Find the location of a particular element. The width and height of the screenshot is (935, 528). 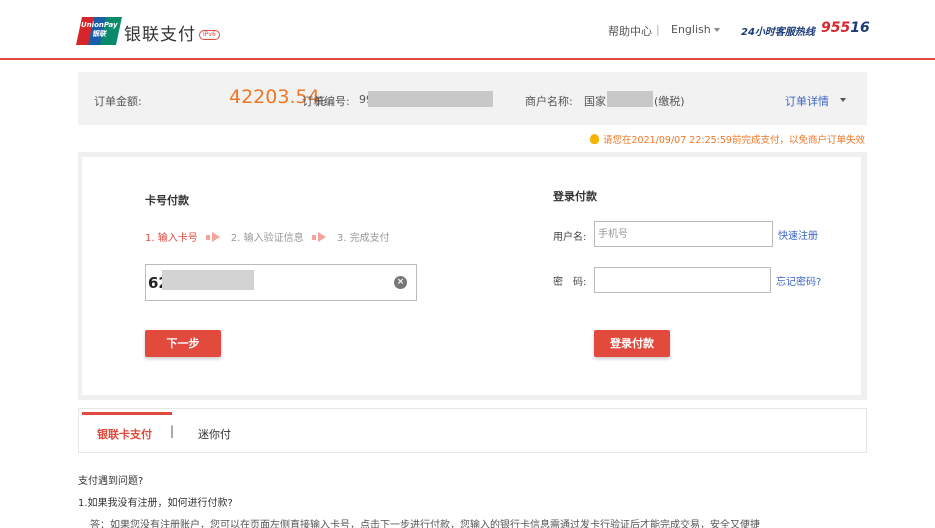

step-3: 3. 完成支付 is located at coordinates (363, 238).